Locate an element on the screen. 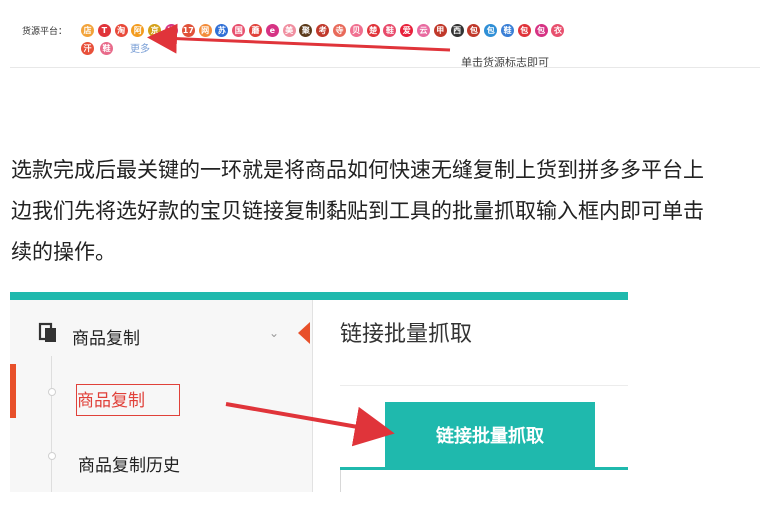  source-icon-28: 包 is located at coordinates (541, 30).